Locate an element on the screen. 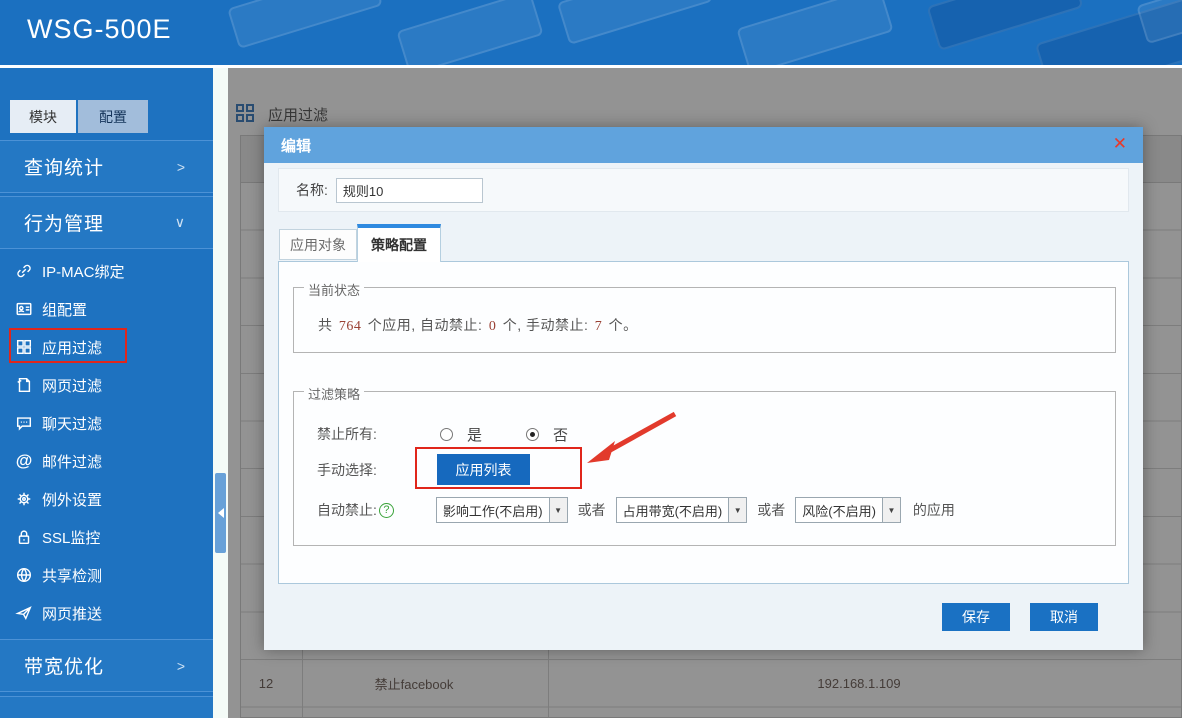 The height and width of the screenshot is (718, 1182). sidebar-item-app-filter: 应用过滤 is located at coordinates (106, 347).